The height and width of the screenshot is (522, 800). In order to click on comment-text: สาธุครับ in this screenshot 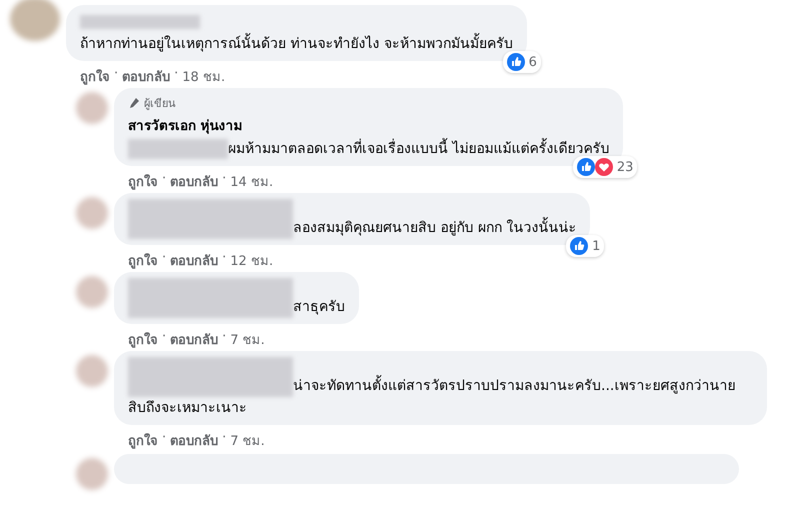, I will do `click(319, 307)`.